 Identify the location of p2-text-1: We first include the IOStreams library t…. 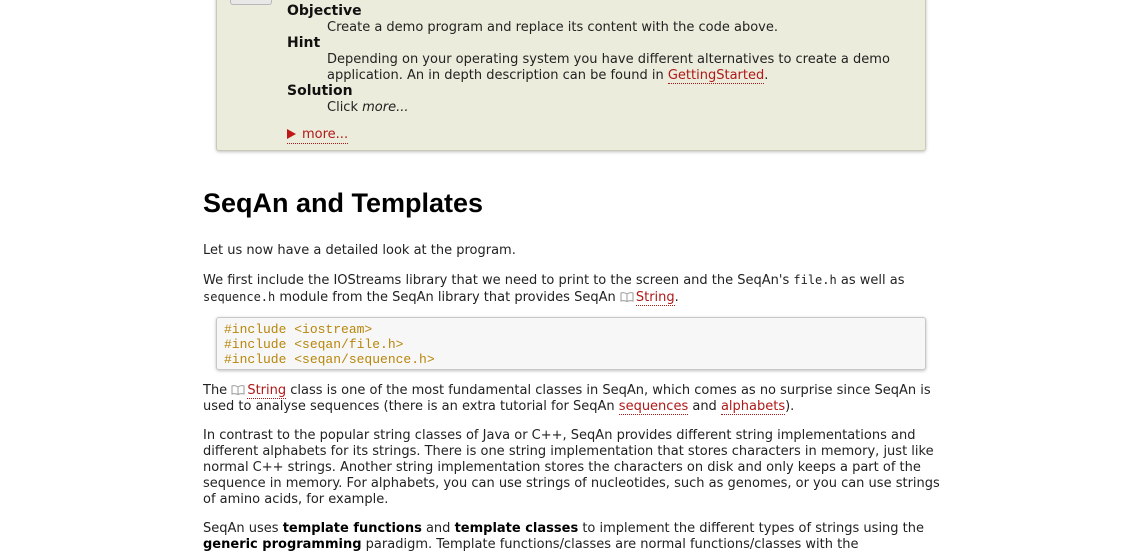
(498, 280).